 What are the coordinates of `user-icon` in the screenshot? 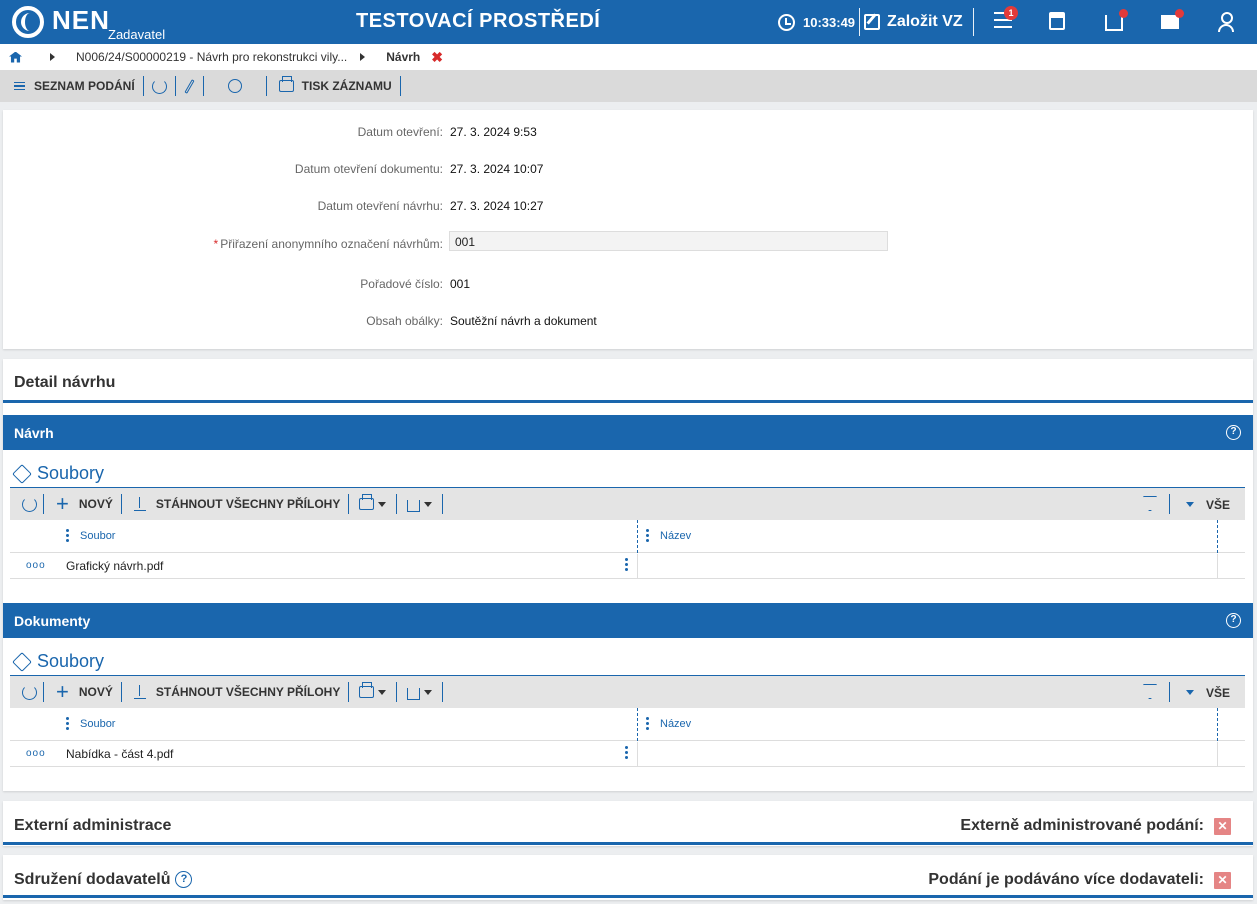 It's located at (1228, 22).